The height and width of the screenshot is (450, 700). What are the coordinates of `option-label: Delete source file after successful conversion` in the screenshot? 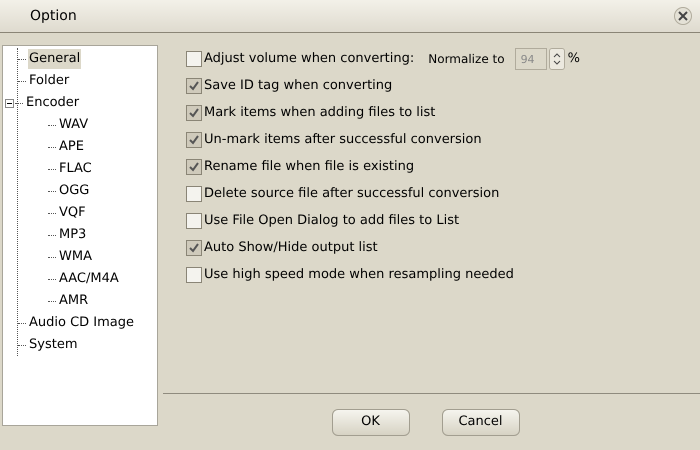 It's located at (352, 194).